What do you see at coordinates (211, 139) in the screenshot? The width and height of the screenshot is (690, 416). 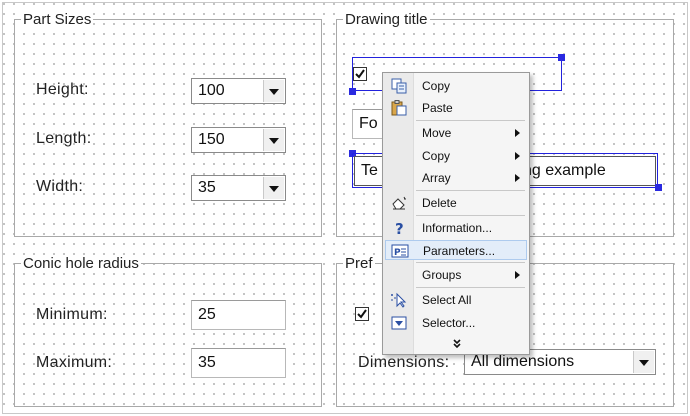 I see `length-value: 150` at bounding box center [211, 139].